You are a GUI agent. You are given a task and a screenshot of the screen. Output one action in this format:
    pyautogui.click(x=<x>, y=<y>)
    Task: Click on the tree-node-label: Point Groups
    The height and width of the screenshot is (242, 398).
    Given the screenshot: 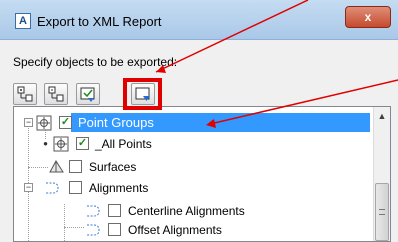 What is the action you would take?
    pyautogui.click(x=116, y=122)
    